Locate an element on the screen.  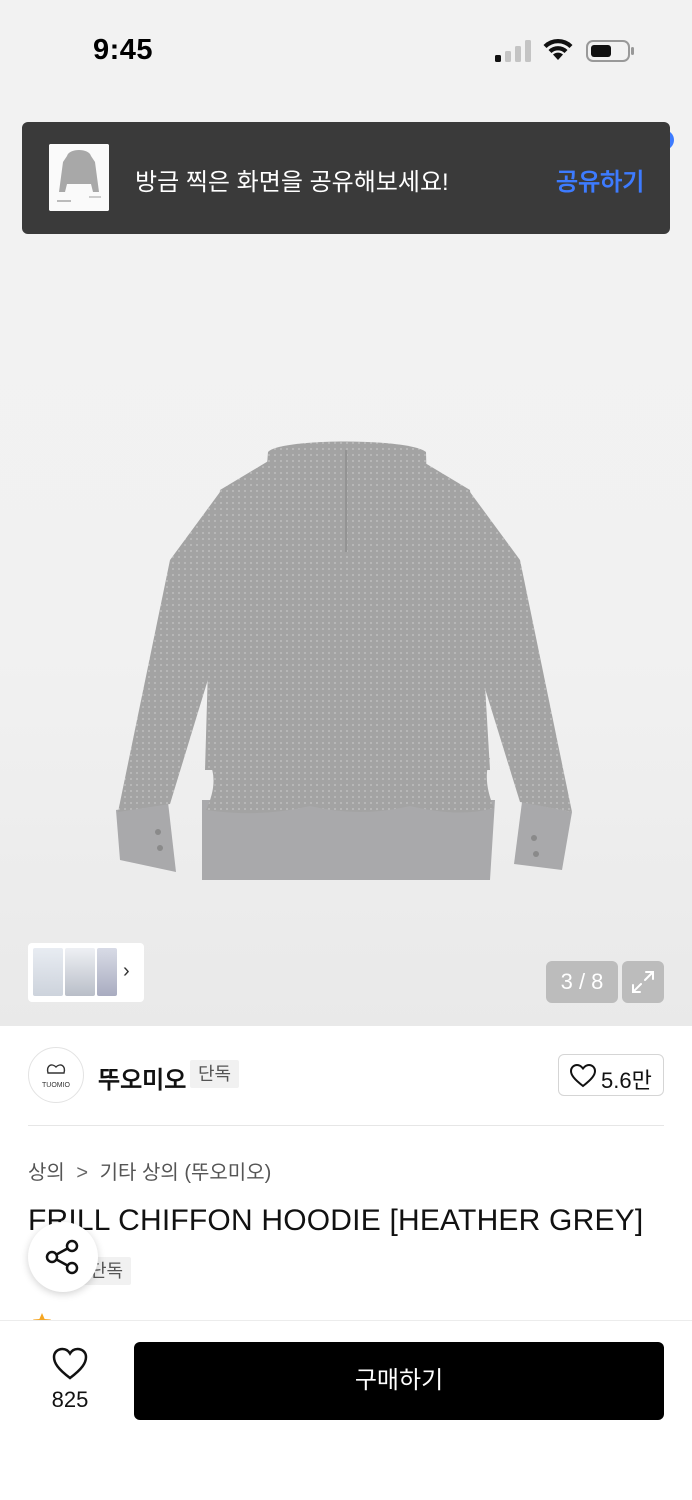
bottom-action-bar: 825 구매하기 is located at coordinates (346, 1410).